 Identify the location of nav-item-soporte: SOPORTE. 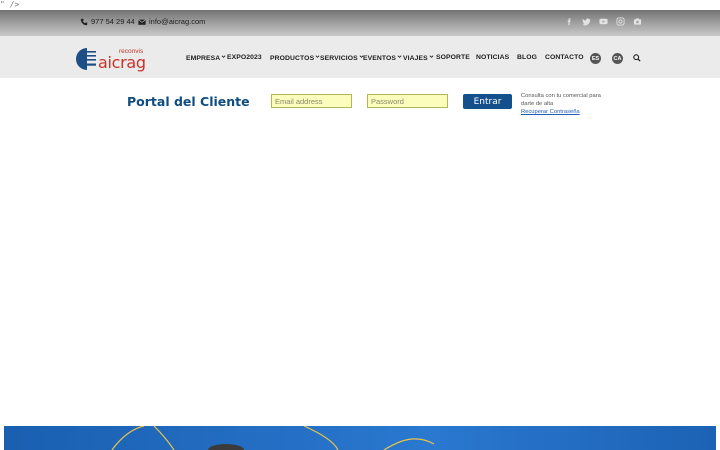
(453, 57).